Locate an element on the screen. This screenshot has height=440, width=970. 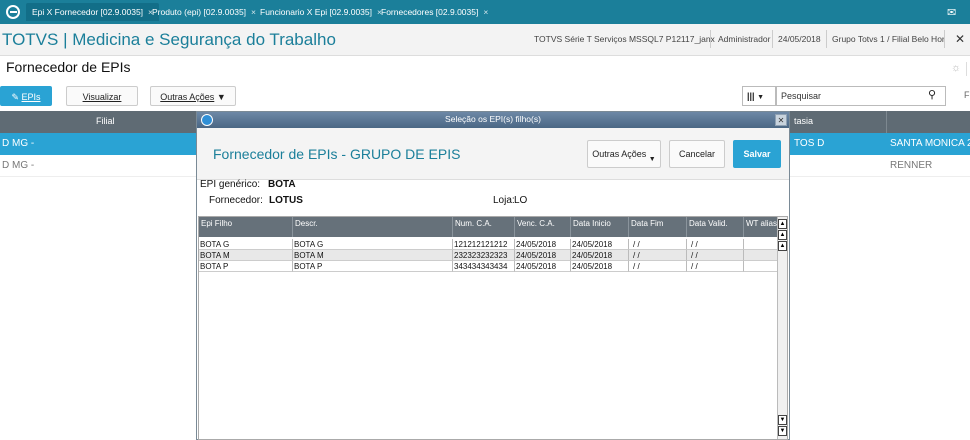
dialog-heading: Fornecedor de EPIs - GRUPO DE EPIS is located at coordinates (337, 154).